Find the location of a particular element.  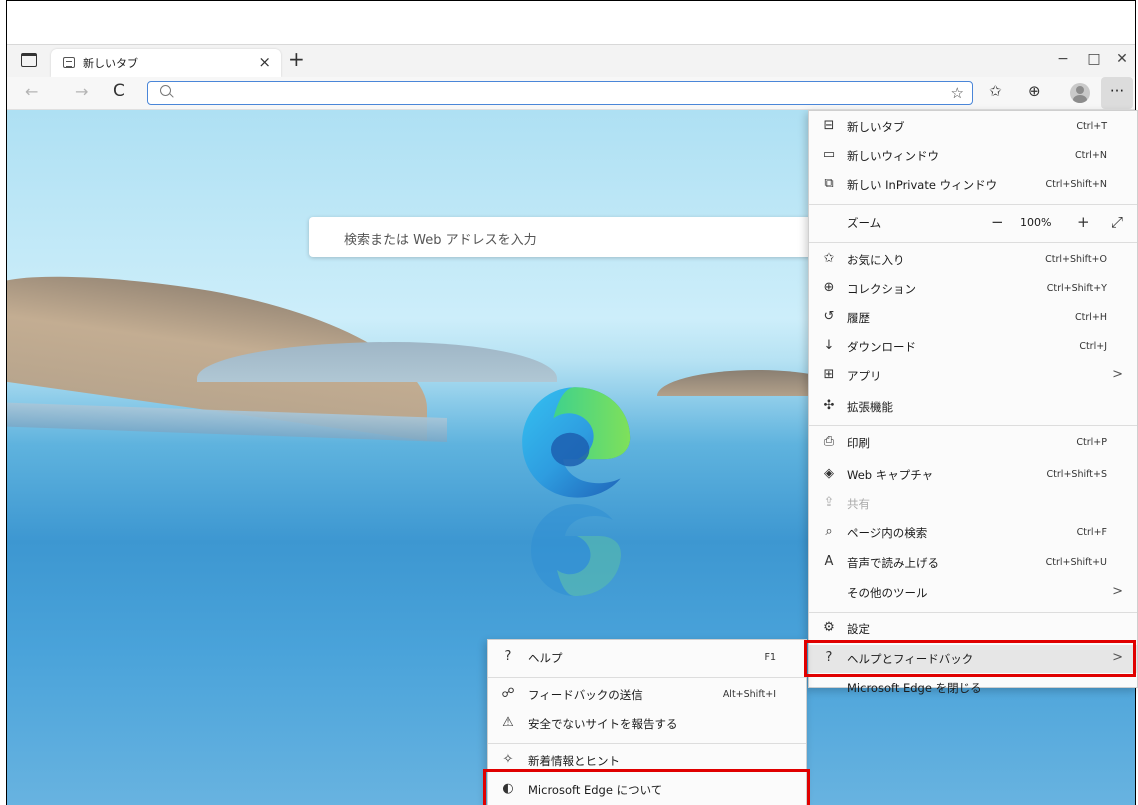

menu-label: 拡張機能 is located at coordinates (870, 407).